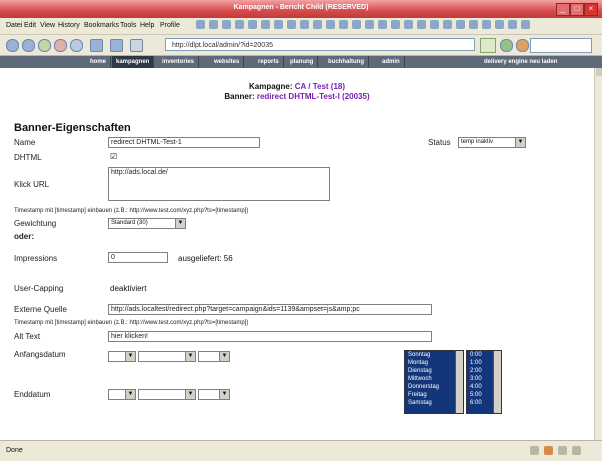 This screenshot has width=602, height=461. I want to click on status-label: Status, so click(439, 142).